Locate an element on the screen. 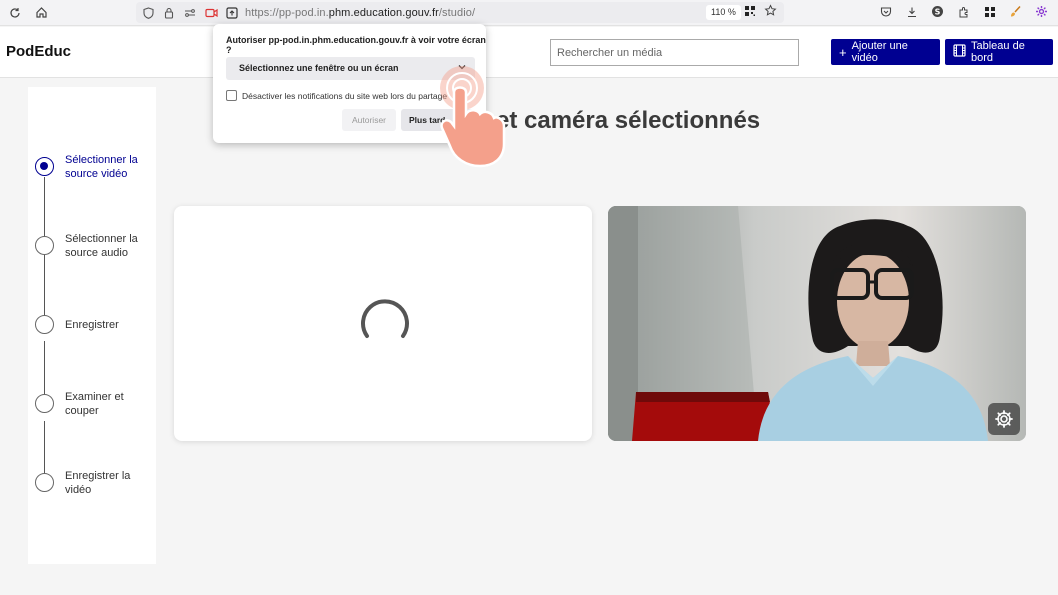 The image size is (1058, 595). svg-text: S is located at coordinates (938, 12).